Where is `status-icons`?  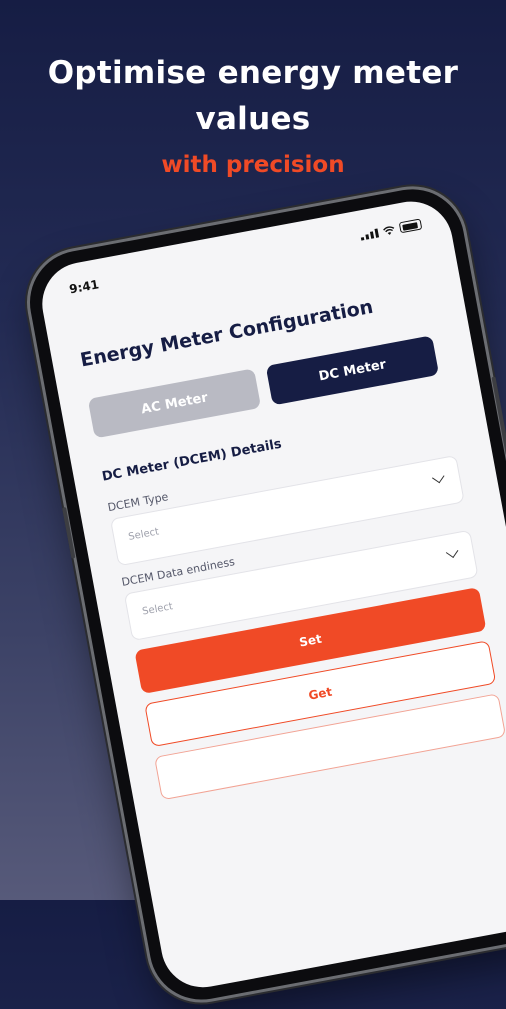
status-icons is located at coordinates (391, 229).